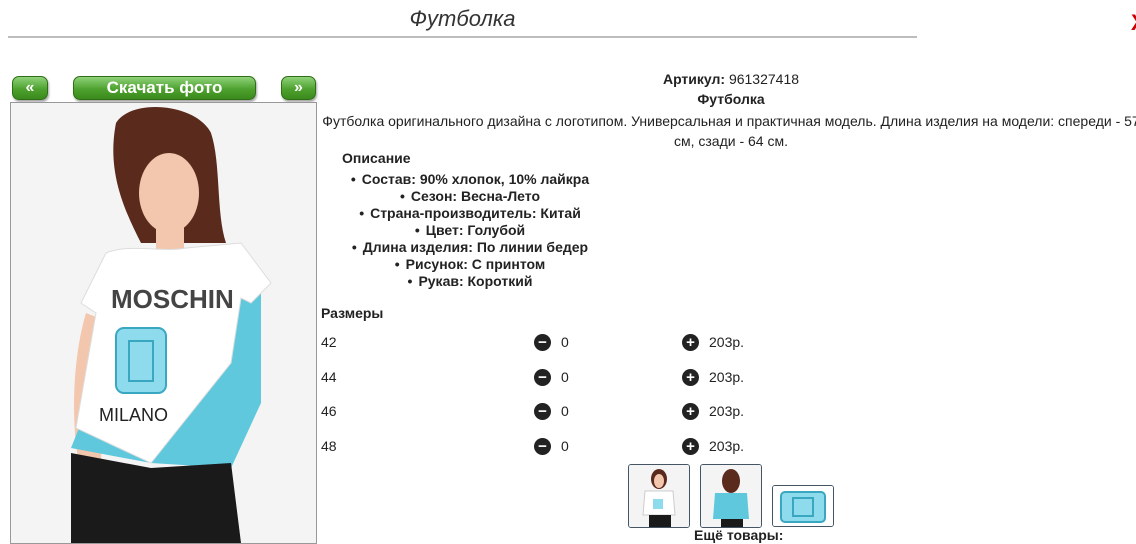  I want to click on thumbnail-print-image, so click(803, 506).